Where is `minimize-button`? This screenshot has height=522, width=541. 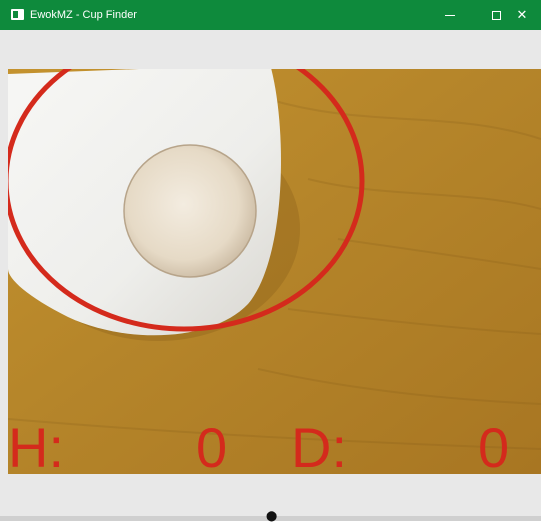
minimize-button is located at coordinates (450, 15).